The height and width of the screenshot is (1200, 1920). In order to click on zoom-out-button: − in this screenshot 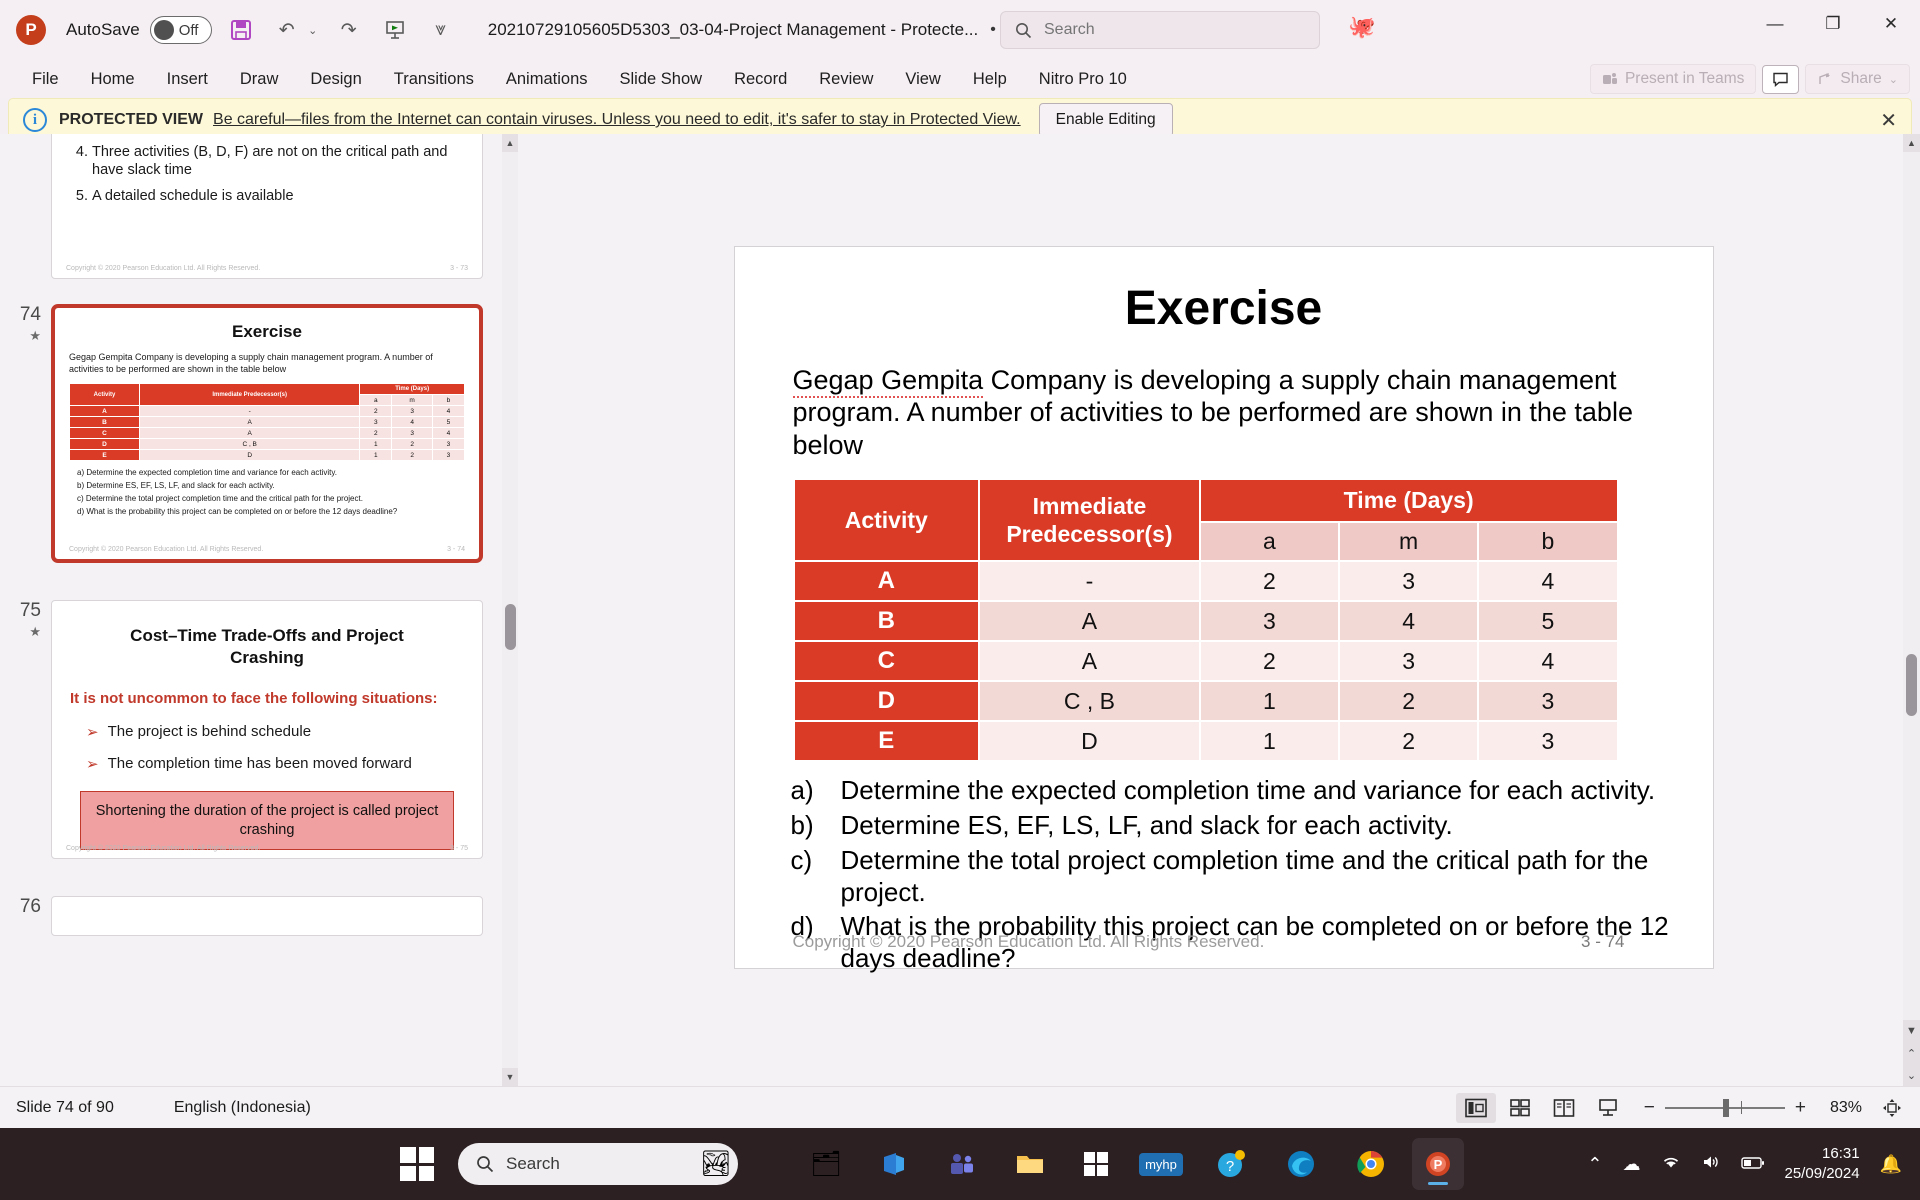, I will do `click(1649, 1108)`.